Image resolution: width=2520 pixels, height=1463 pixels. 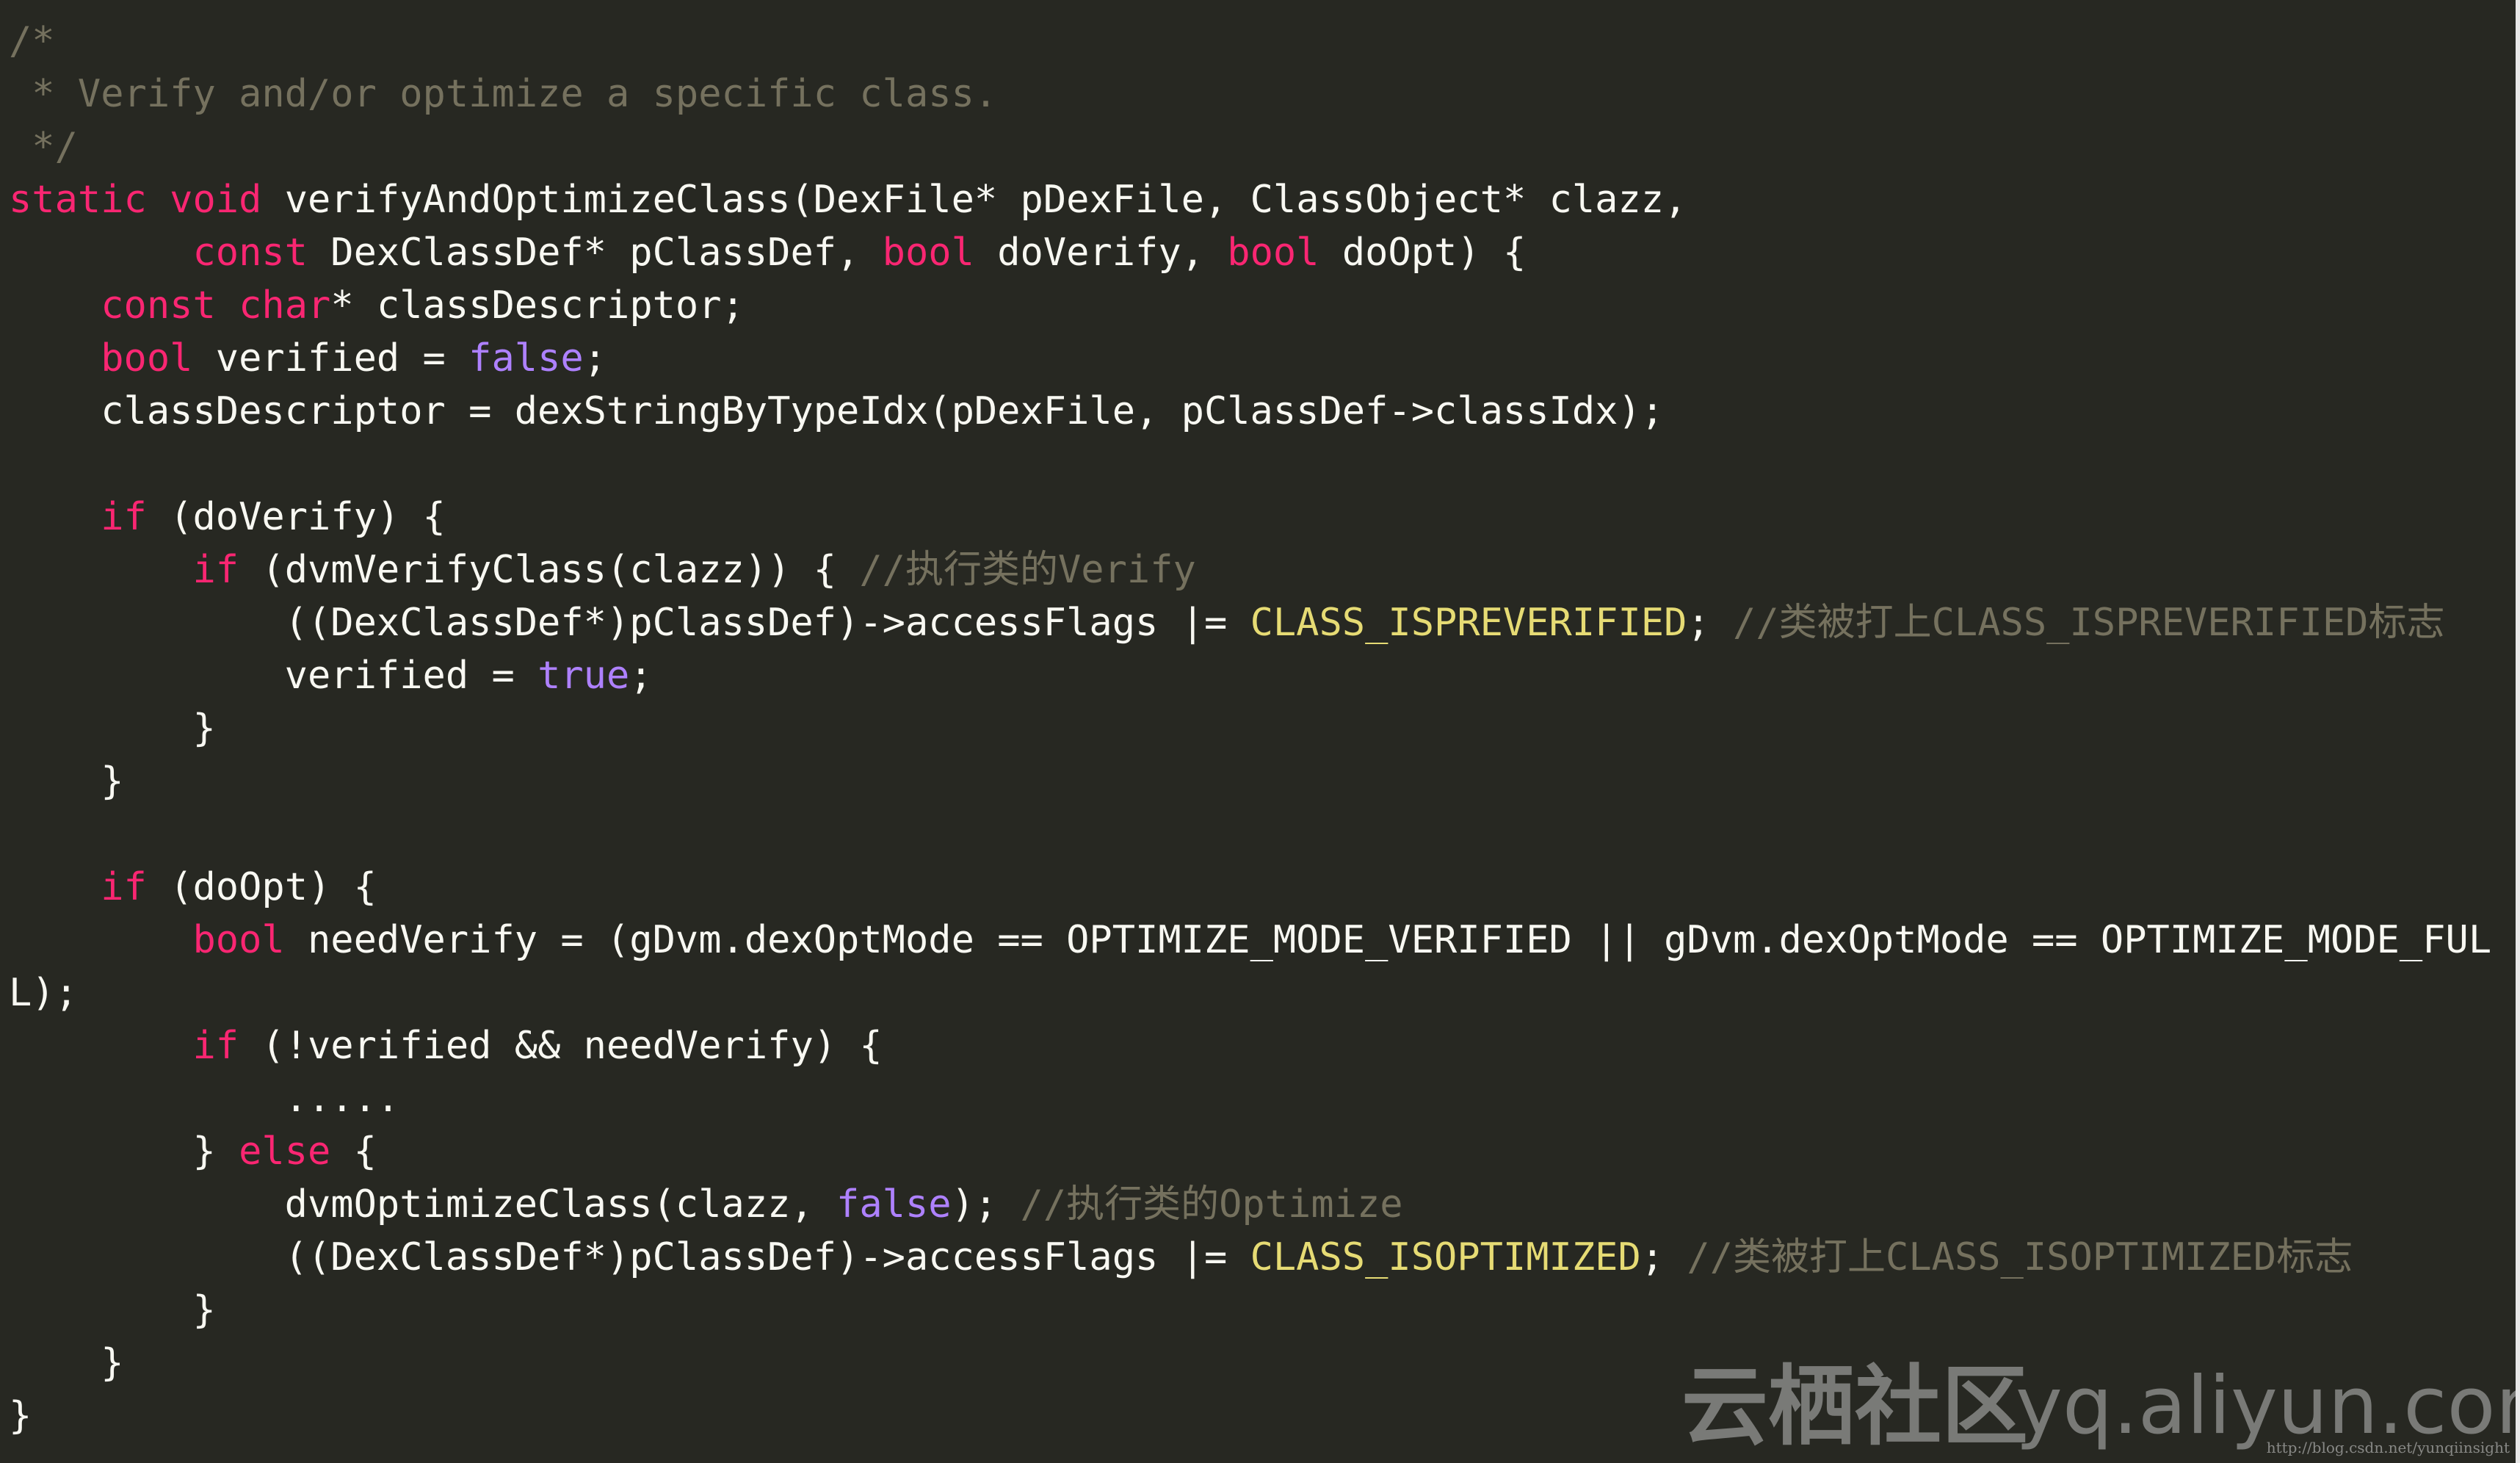 What do you see at coordinates (1855, 1406) in the screenshot?
I see `watermark-brand-cn: 云栖社区` at bounding box center [1855, 1406].